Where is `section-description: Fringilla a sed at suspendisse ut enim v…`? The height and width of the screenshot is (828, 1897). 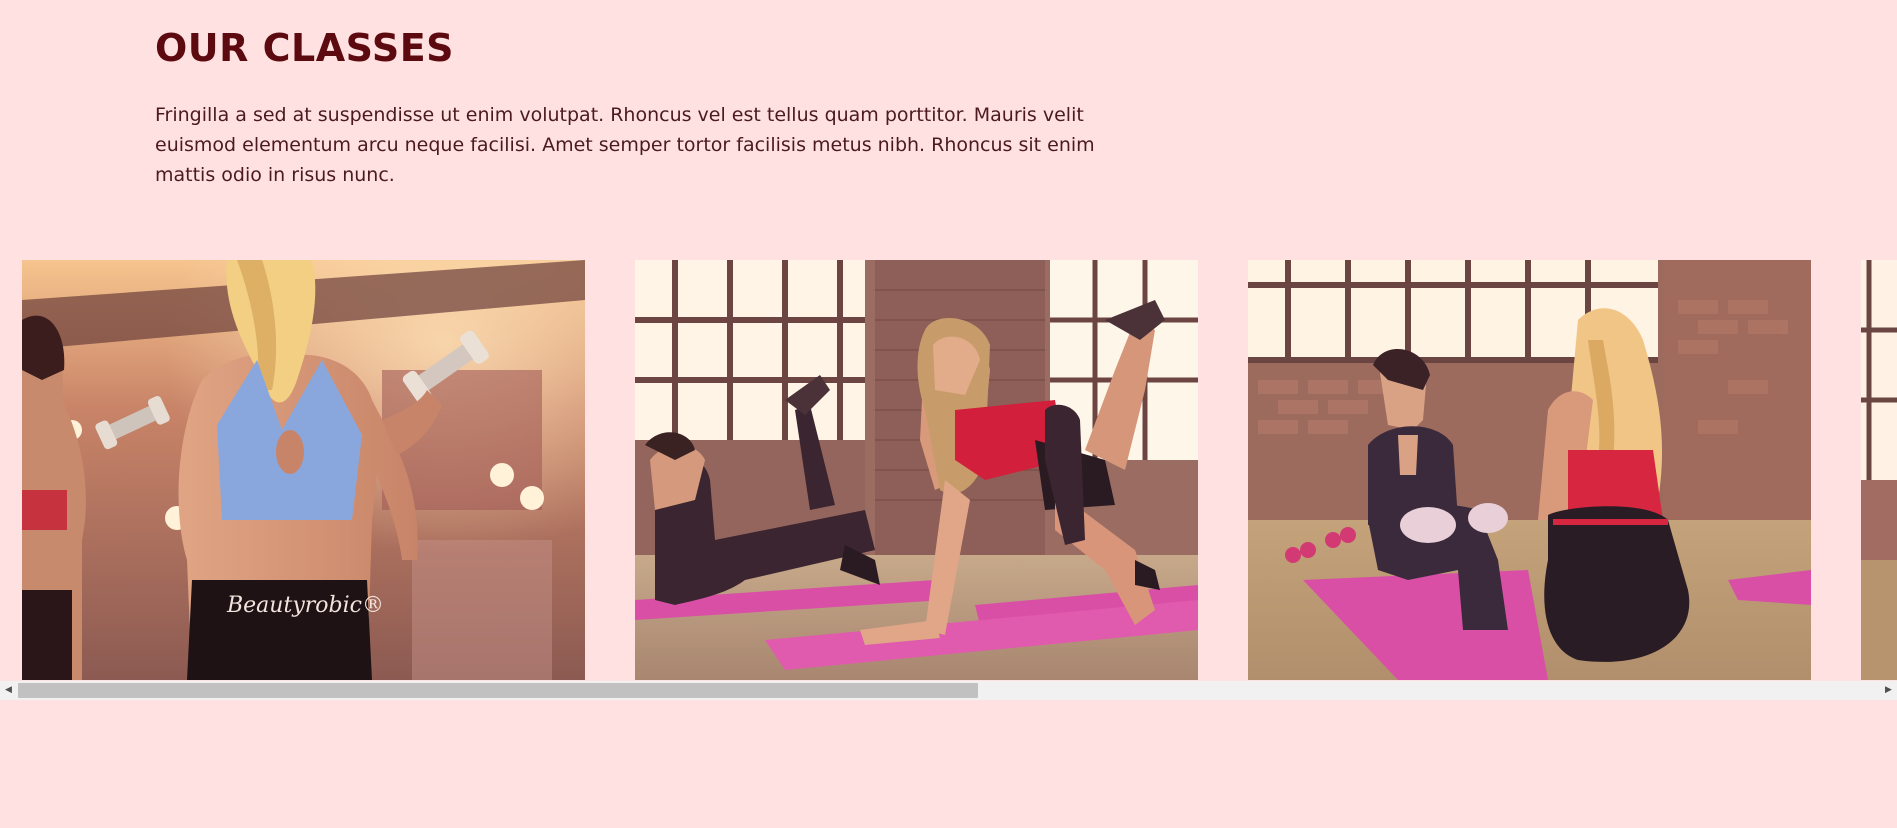 section-description: Fringilla a sed at suspendisse ut enim v… is located at coordinates (625, 145).